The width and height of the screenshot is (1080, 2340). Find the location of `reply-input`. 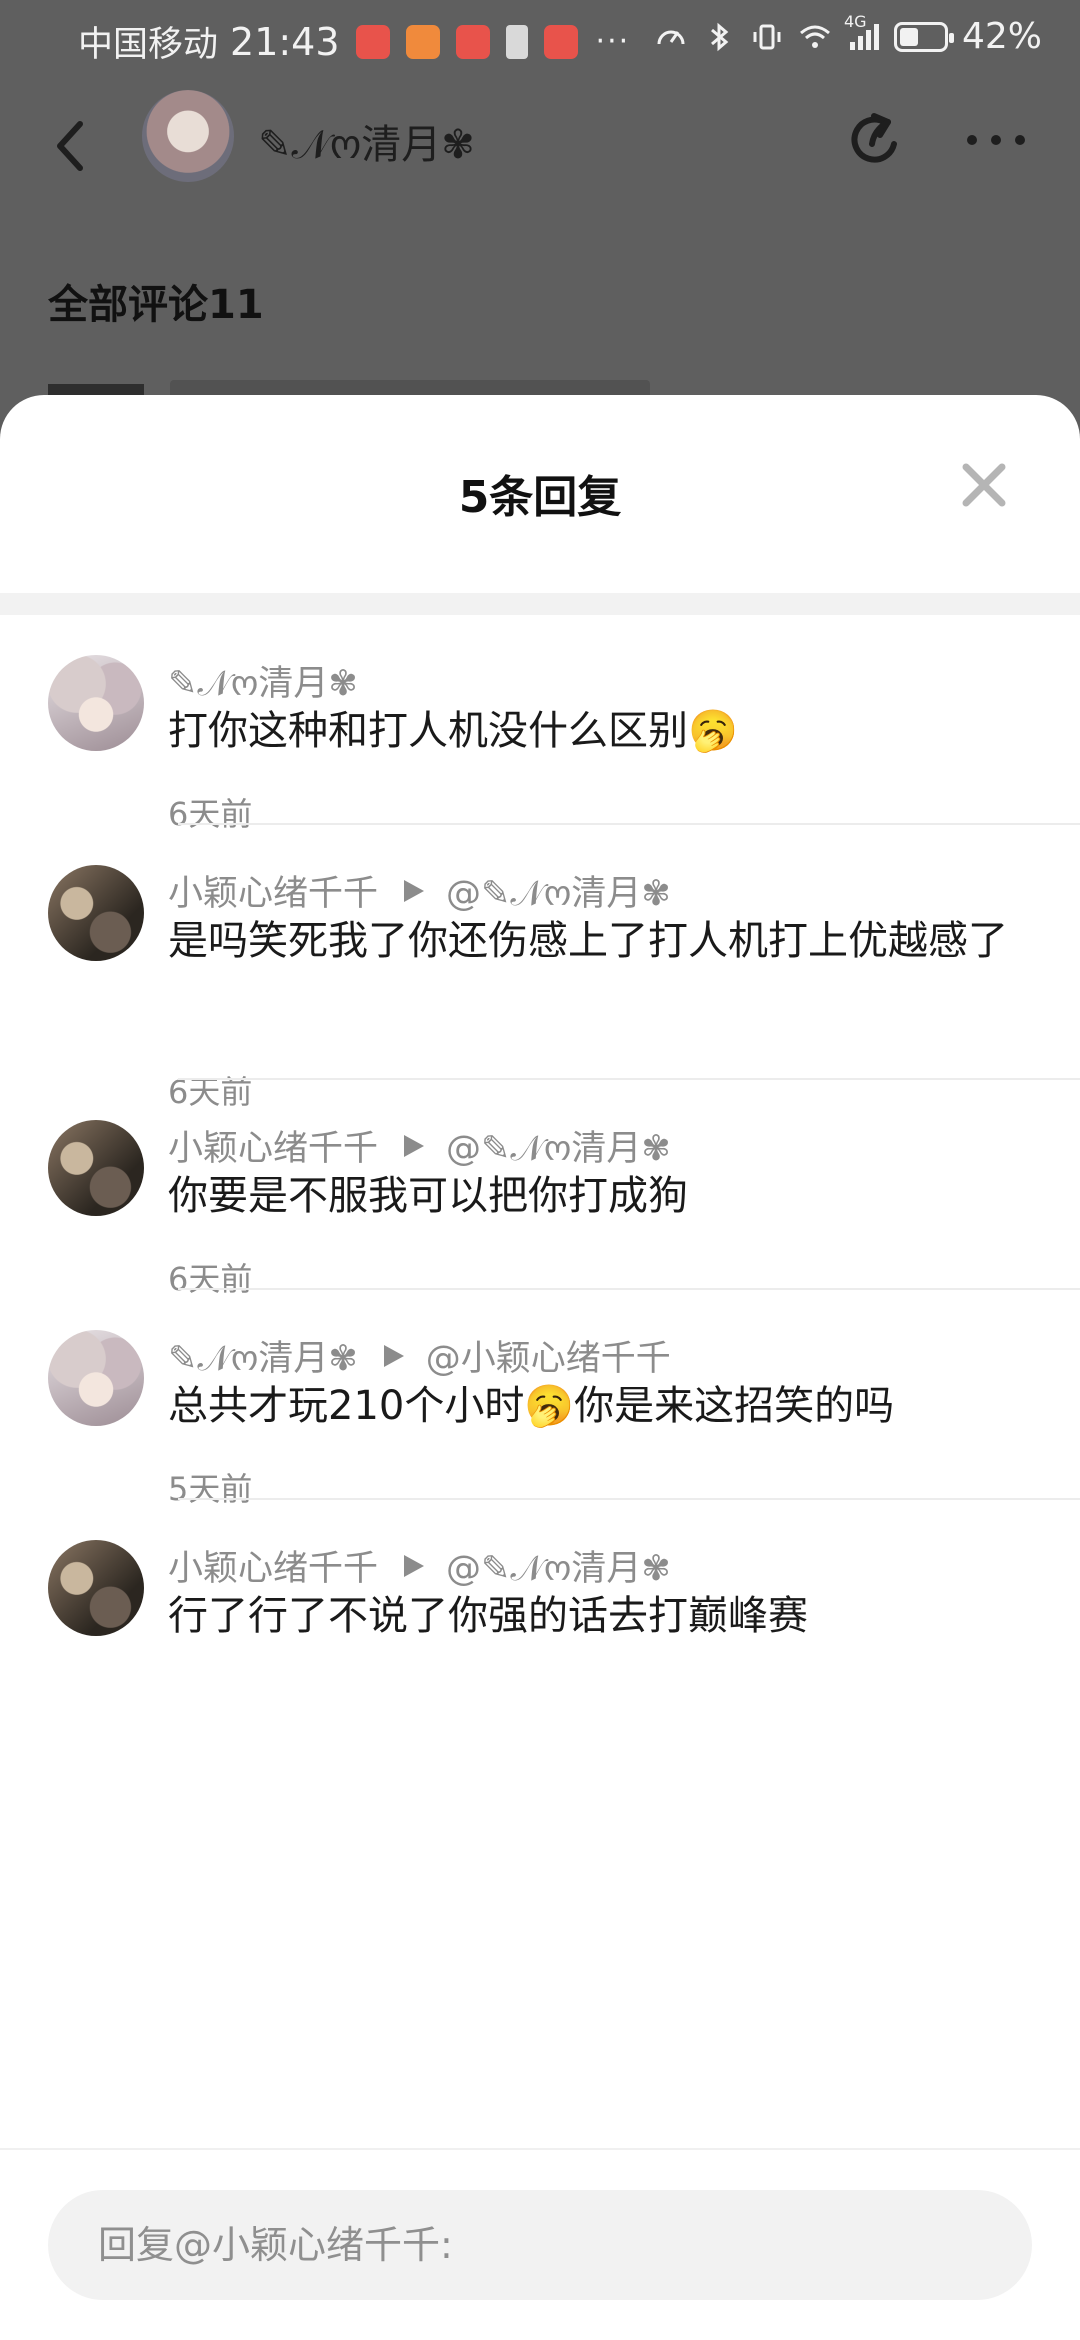

reply-input is located at coordinates (540, 2245).